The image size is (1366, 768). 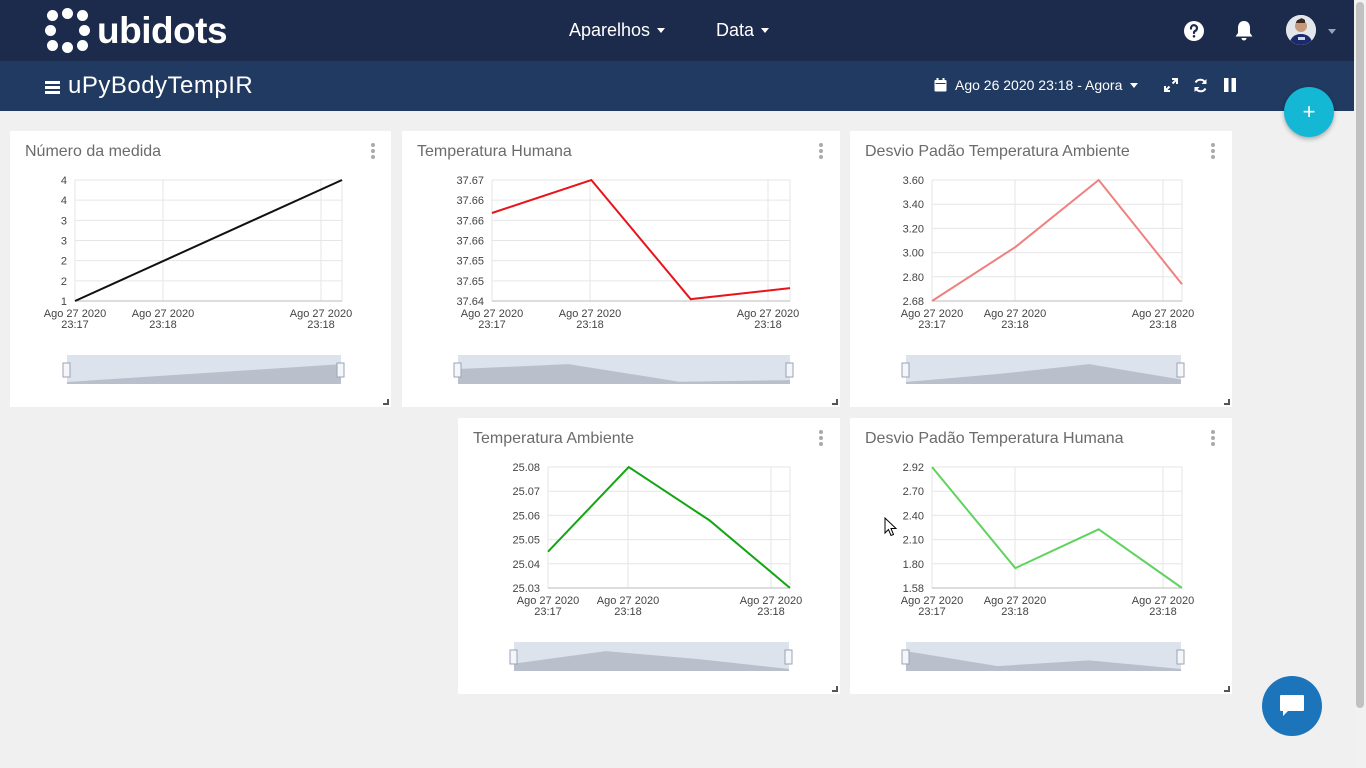 What do you see at coordinates (1230, 85) in the screenshot?
I see `pause-icon` at bounding box center [1230, 85].